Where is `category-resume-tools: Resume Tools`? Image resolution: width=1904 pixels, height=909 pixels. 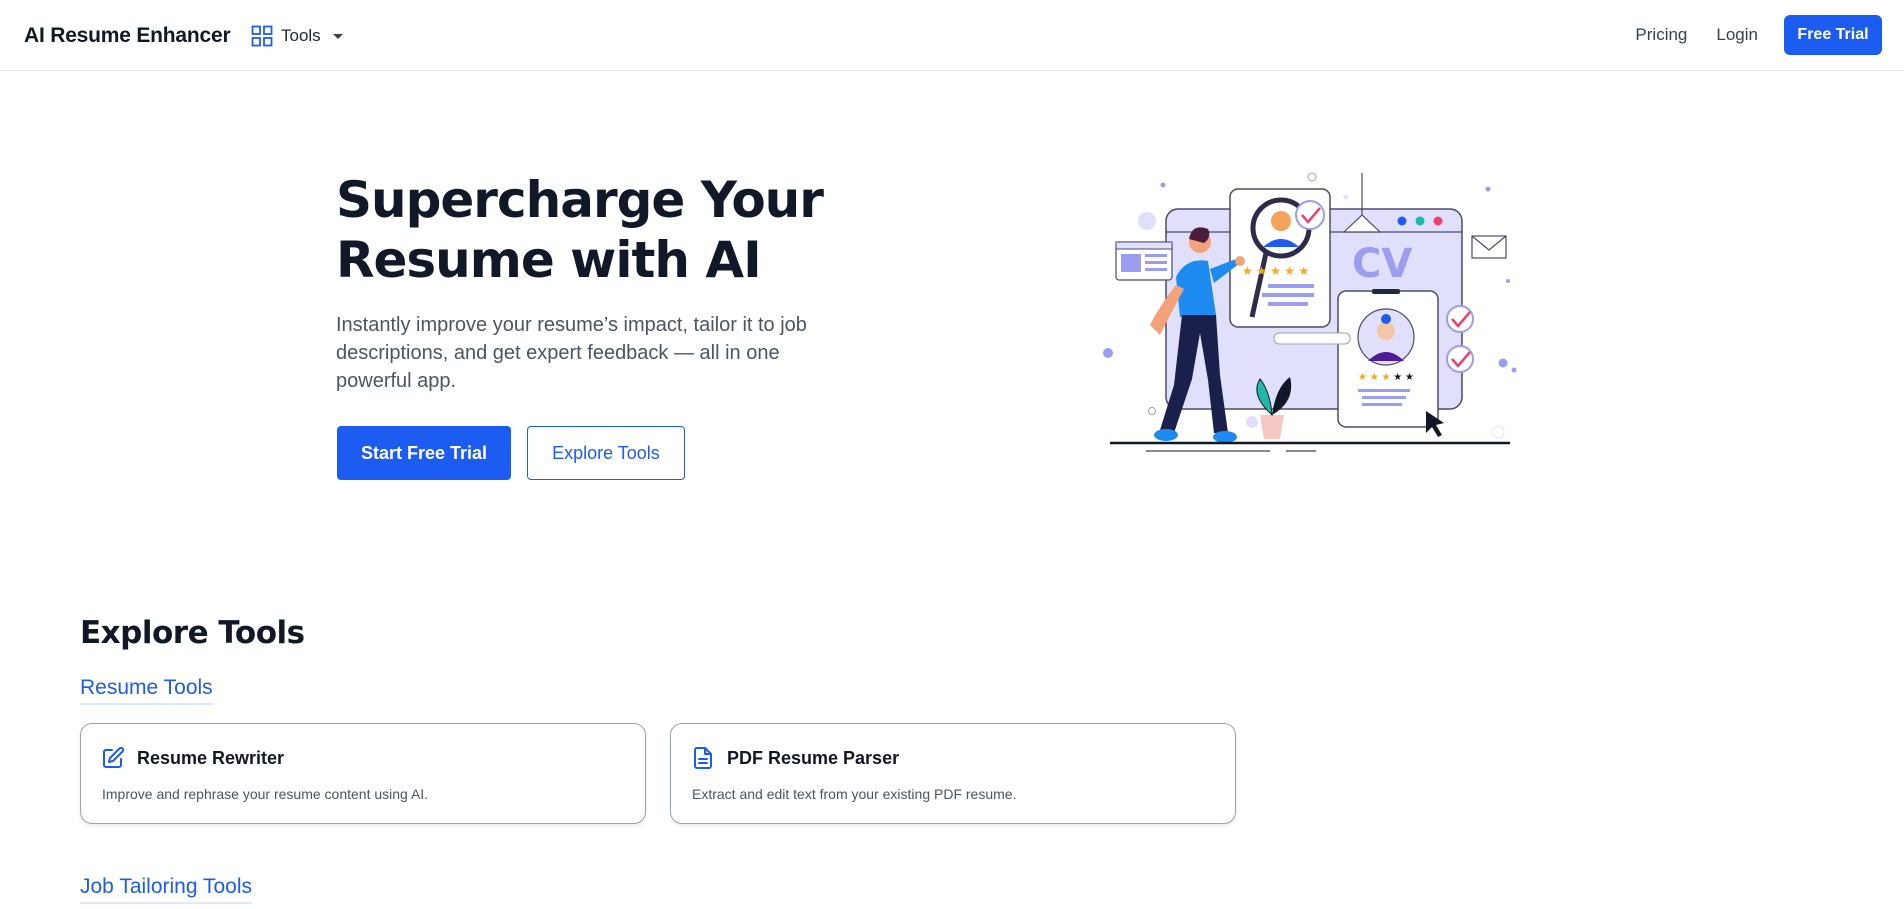
category-resume-tools: Resume Tools is located at coordinates (146, 690).